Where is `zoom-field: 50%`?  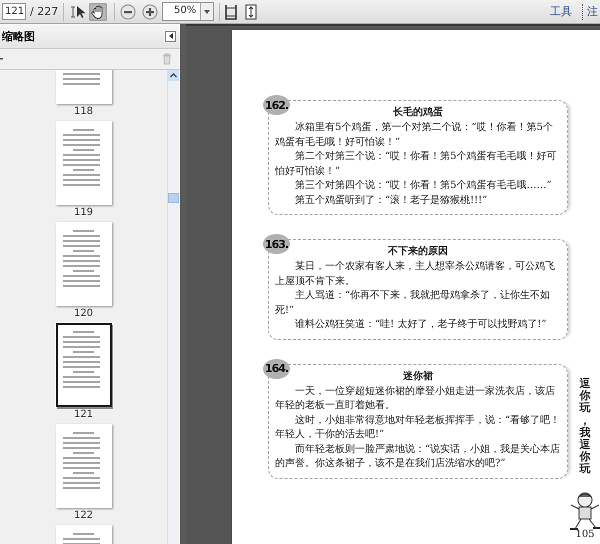 zoom-field: 50% is located at coordinates (188, 11).